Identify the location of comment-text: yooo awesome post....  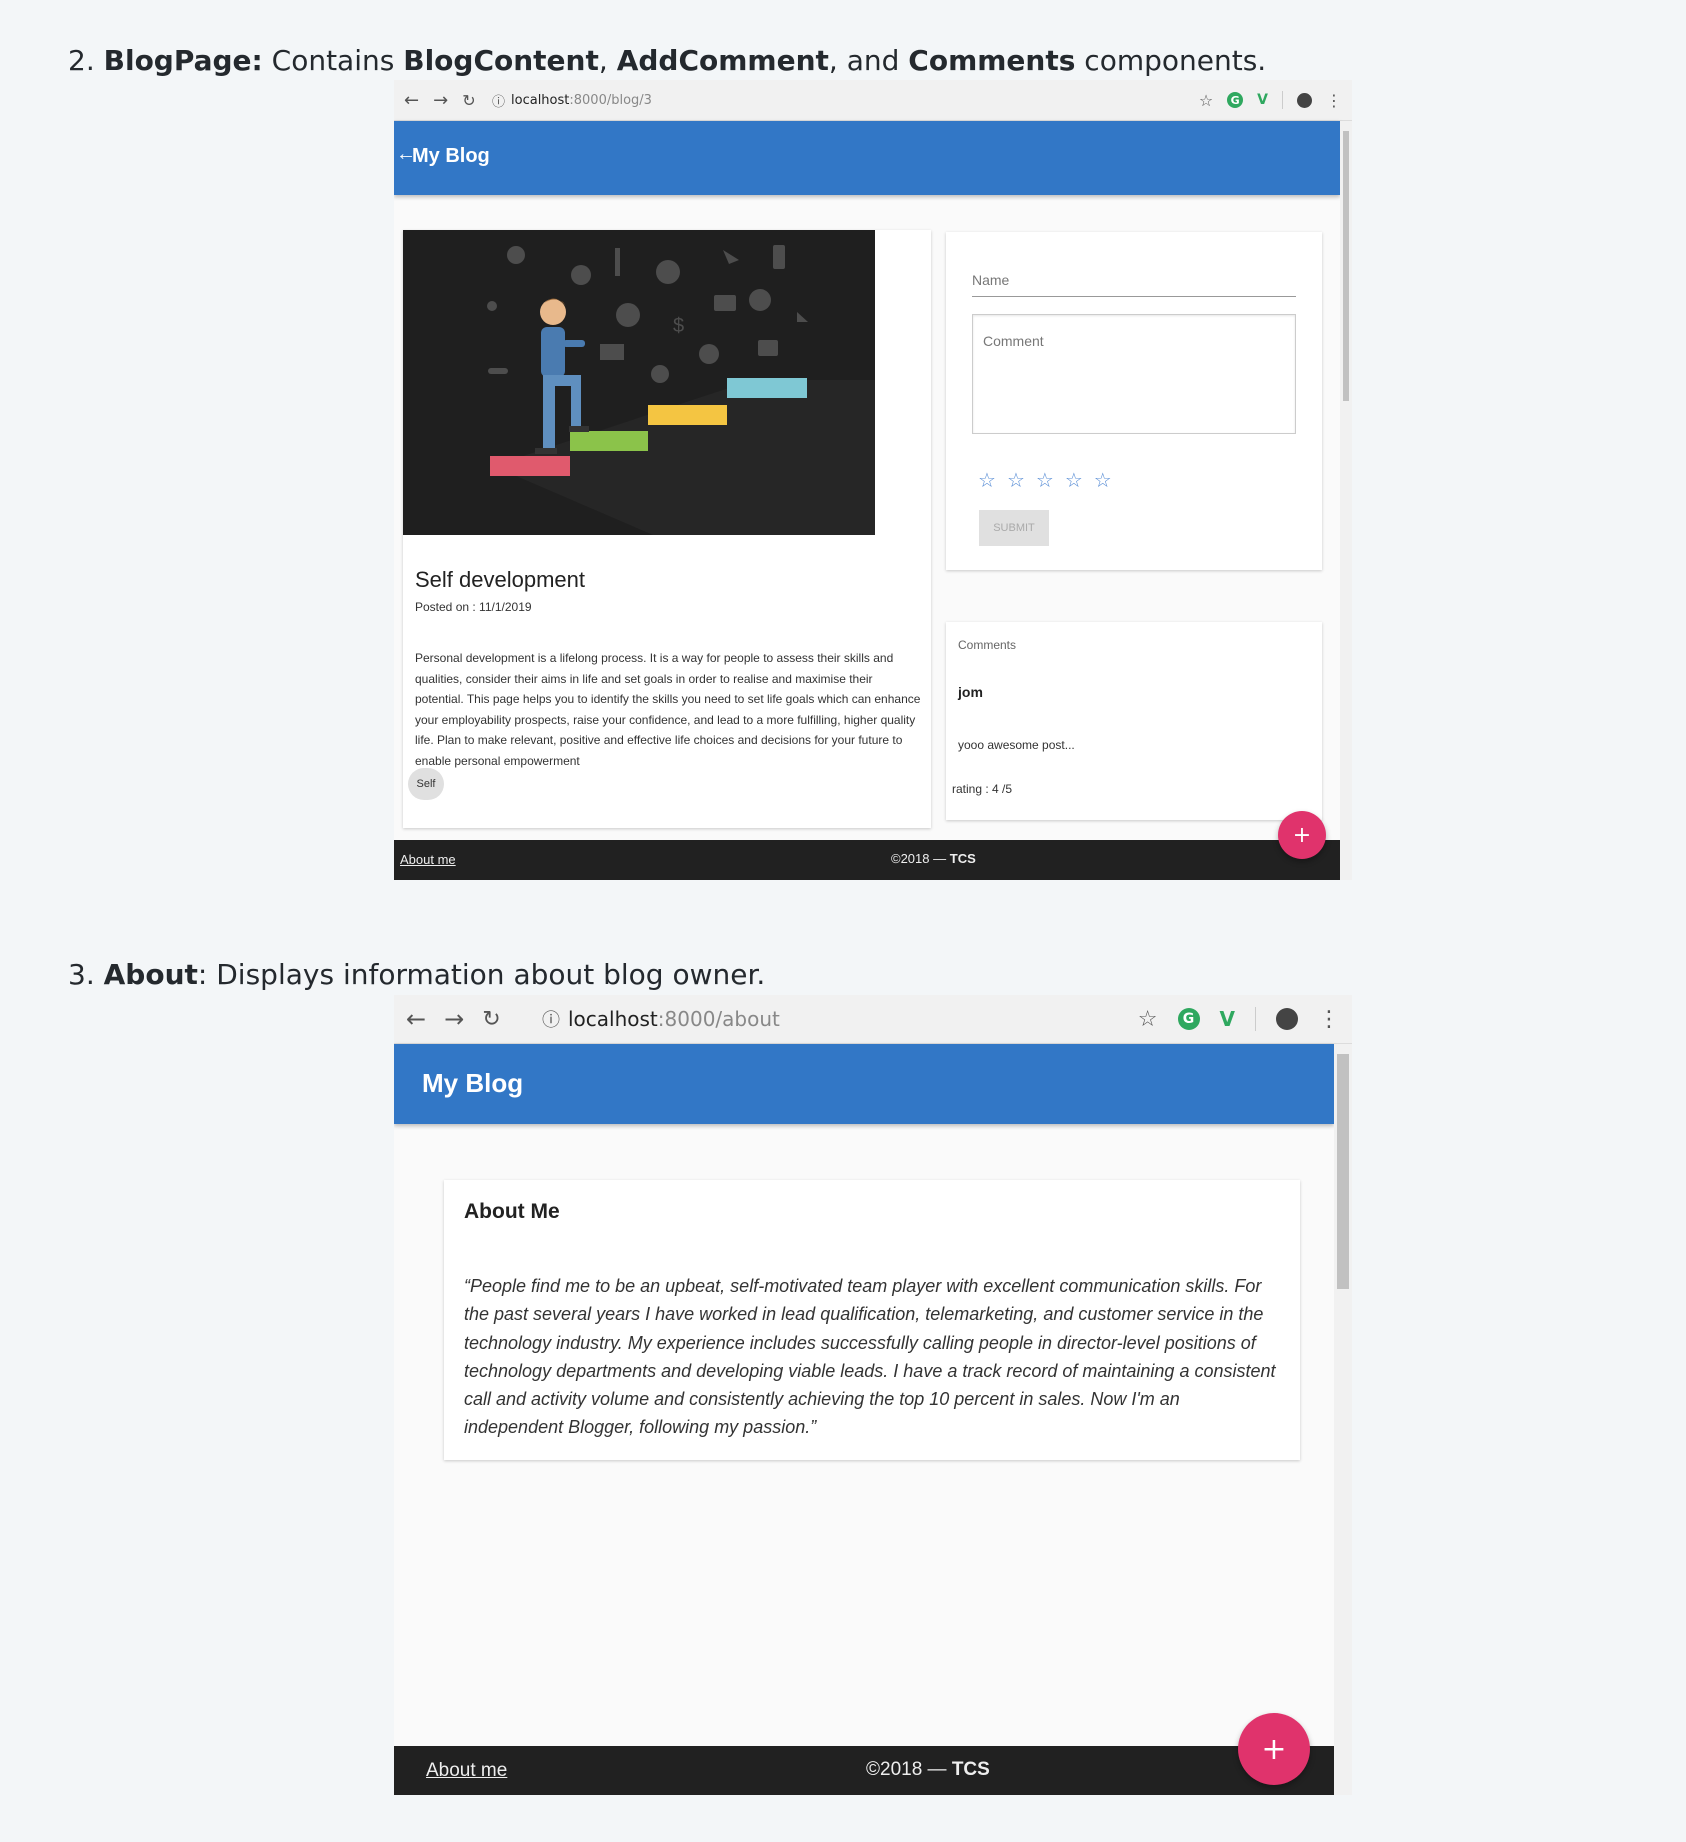
(1016, 745).